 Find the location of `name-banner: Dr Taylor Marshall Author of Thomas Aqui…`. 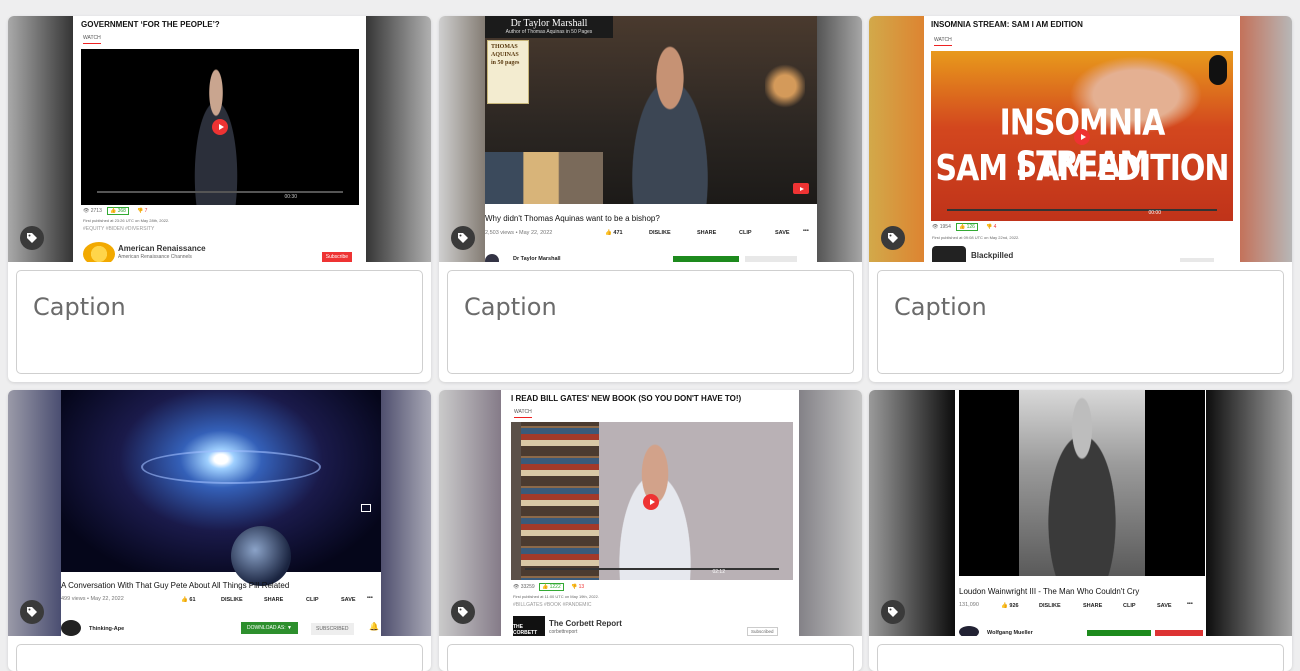

name-banner: Dr Taylor Marshall Author of Thomas Aqui… is located at coordinates (549, 27).